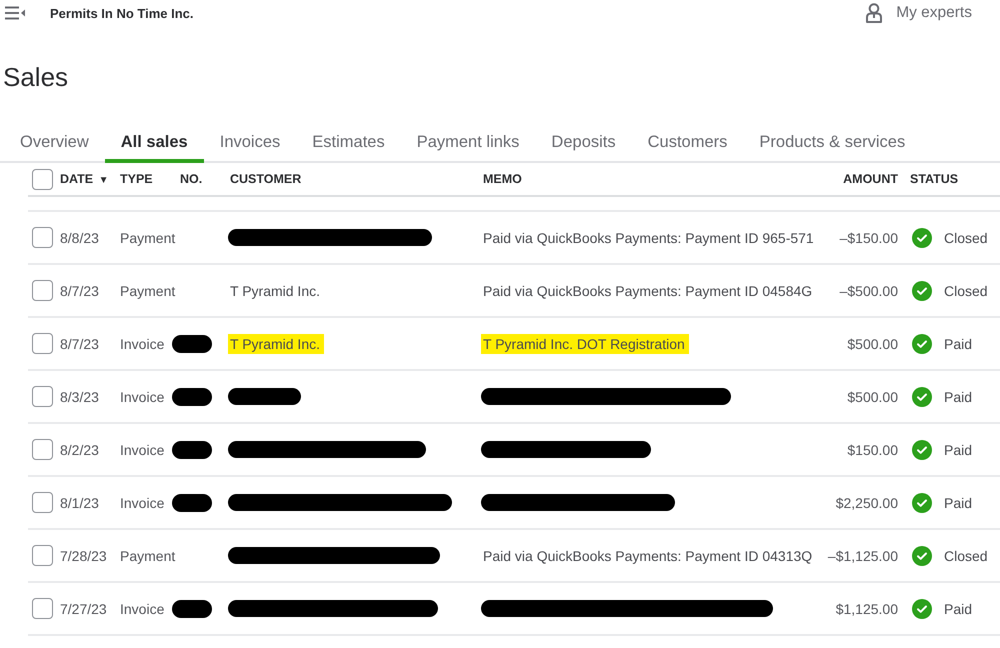  Describe the element at coordinates (648, 556) in the screenshot. I see `memo-text: Paid via QuickBooks Payments: Payment ID 04313Q` at that location.